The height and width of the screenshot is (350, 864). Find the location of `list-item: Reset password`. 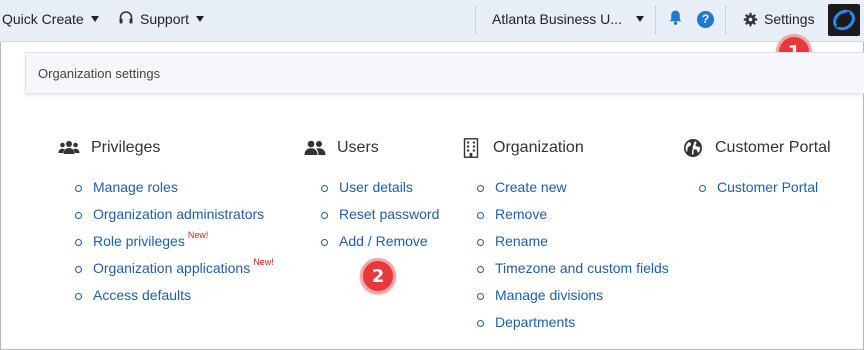

list-item: Reset password is located at coordinates (371, 213).